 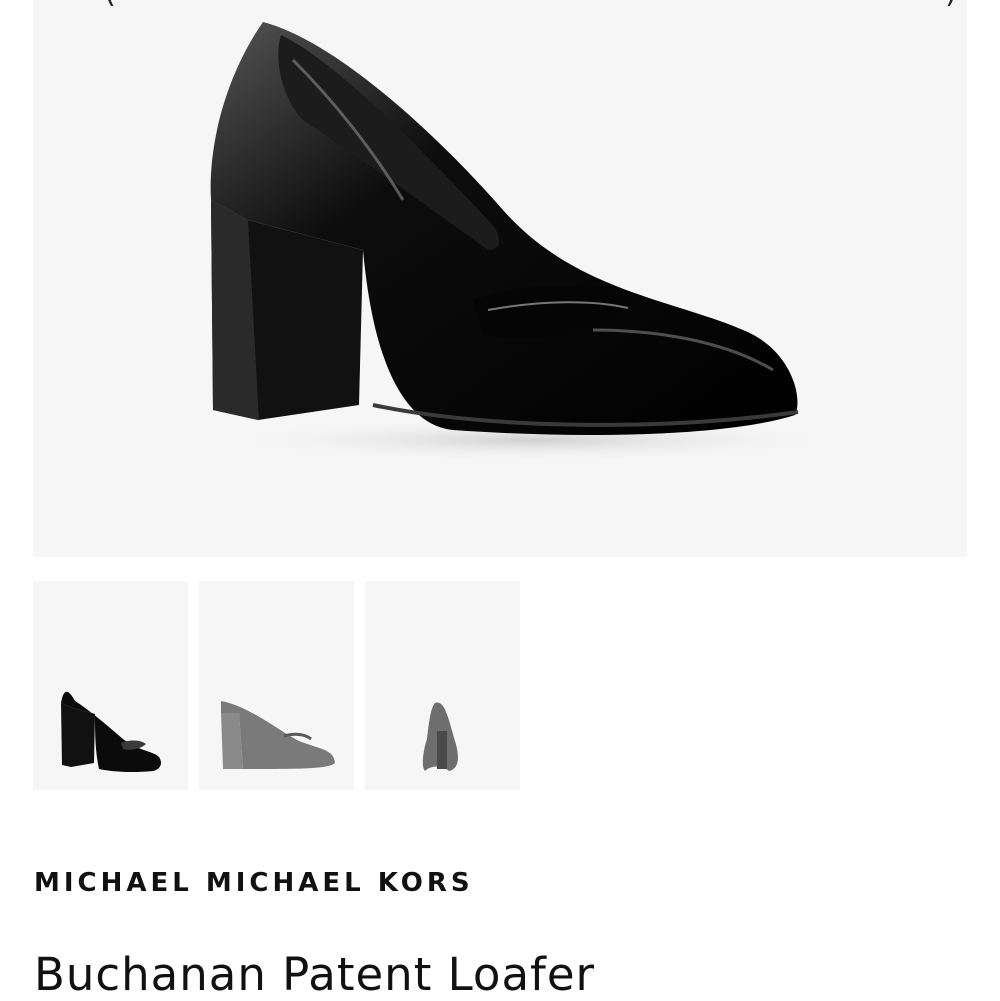 I want to click on thumbnail-side-profile, so click(x=276, y=685).